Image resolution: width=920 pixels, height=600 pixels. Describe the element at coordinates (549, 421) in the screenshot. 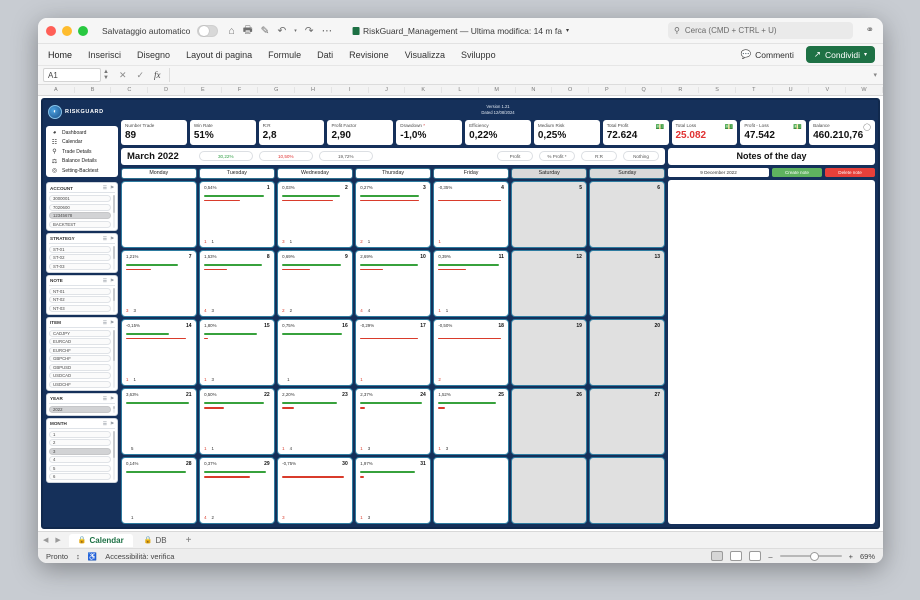

I see `calendar-day-cell: 26` at that location.